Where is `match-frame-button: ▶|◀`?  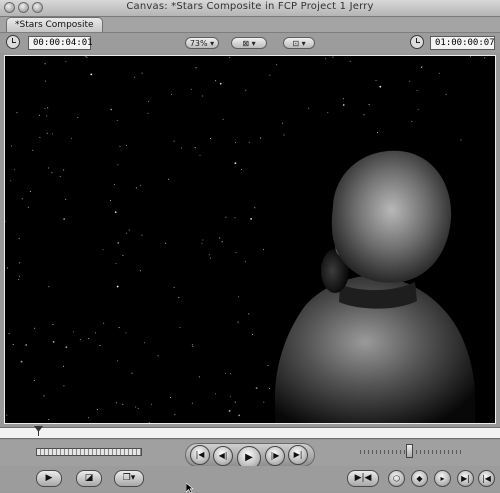 match-frame-button: ▶|◀ is located at coordinates (363, 478).